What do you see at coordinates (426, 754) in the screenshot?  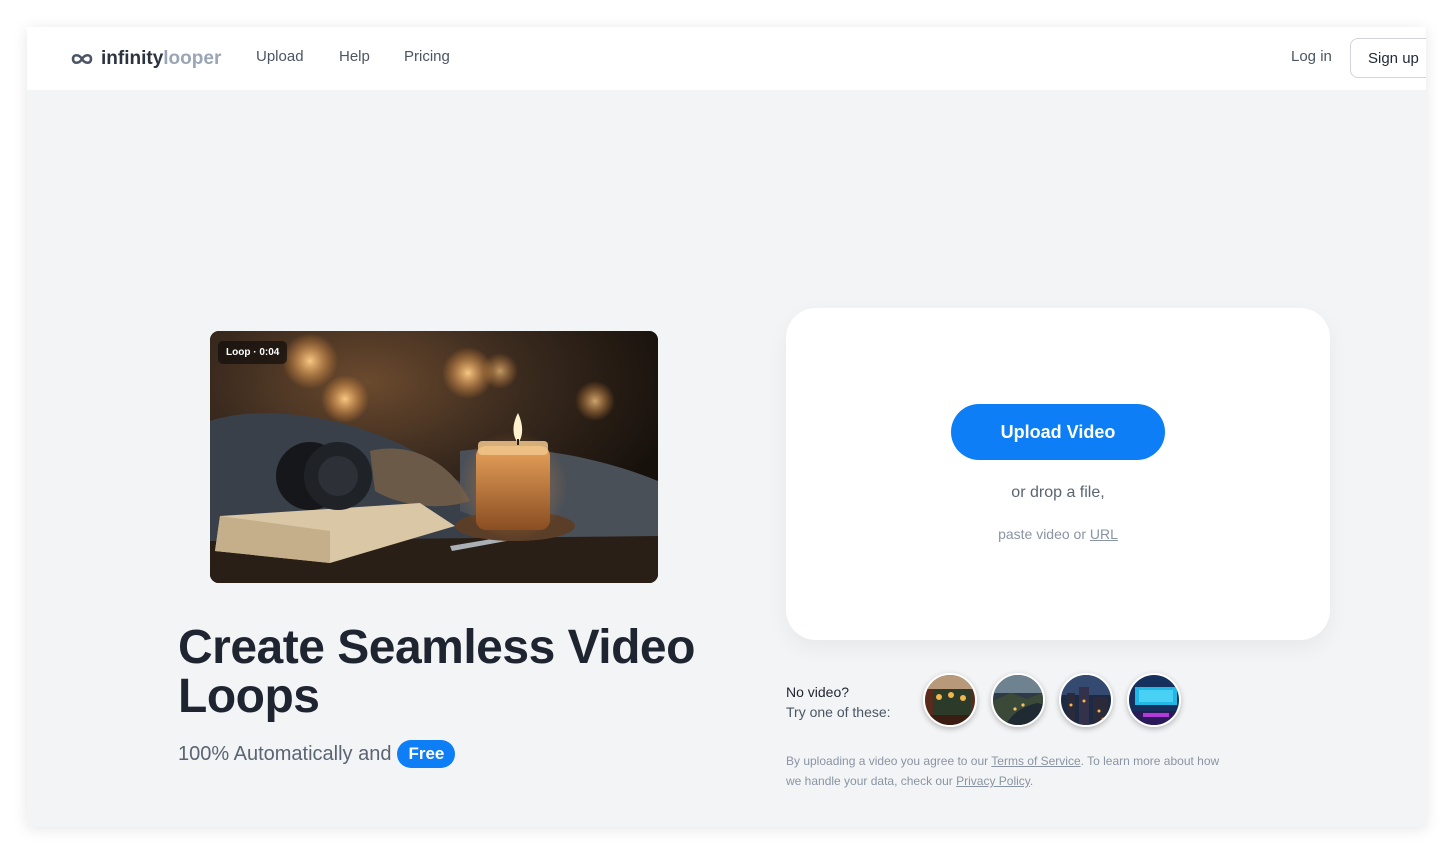 I see `free-badge: Free` at bounding box center [426, 754].